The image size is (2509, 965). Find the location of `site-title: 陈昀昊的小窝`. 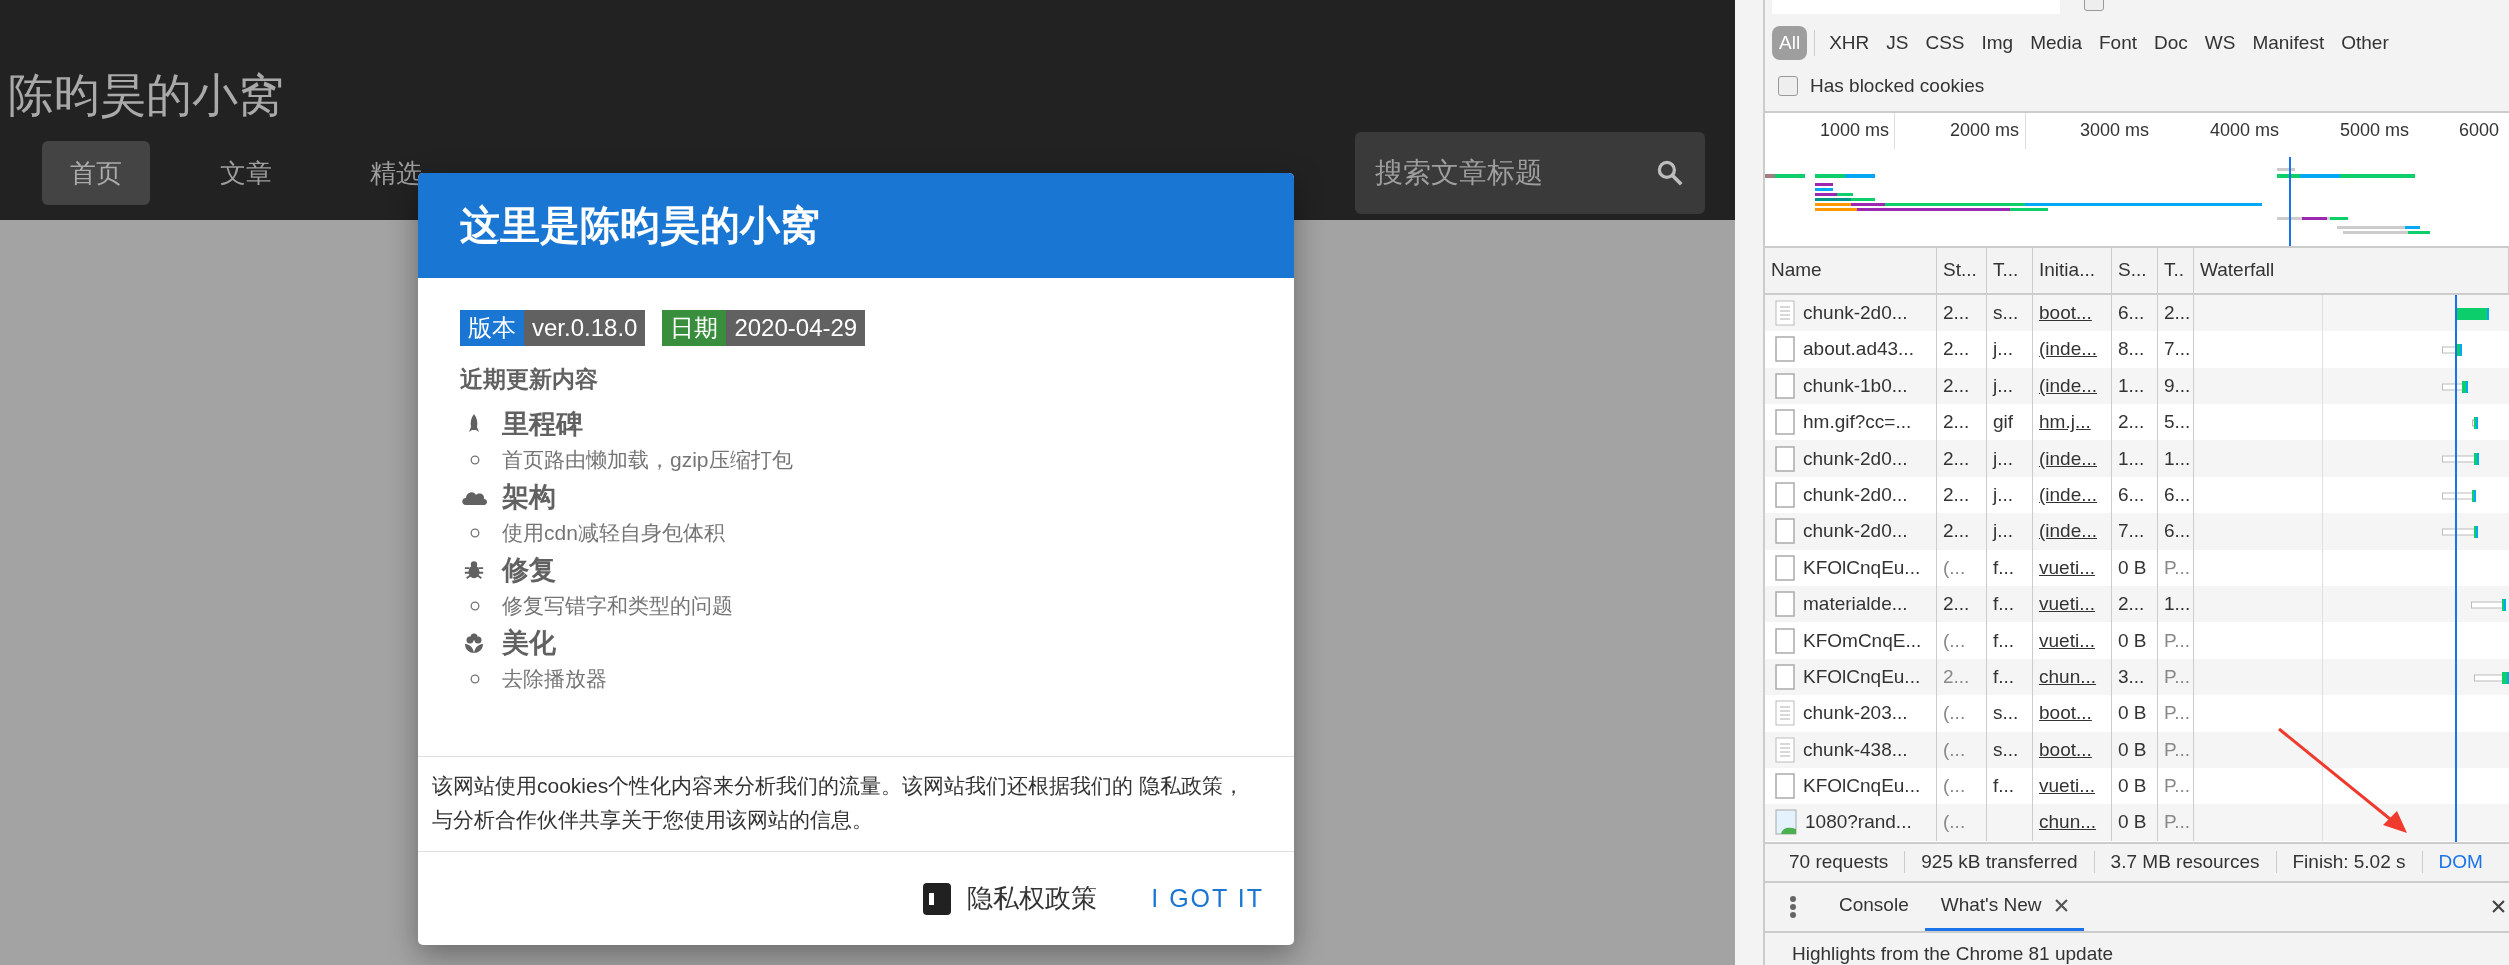

site-title: 陈昀昊的小窝 is located at coordinates (871, 95).